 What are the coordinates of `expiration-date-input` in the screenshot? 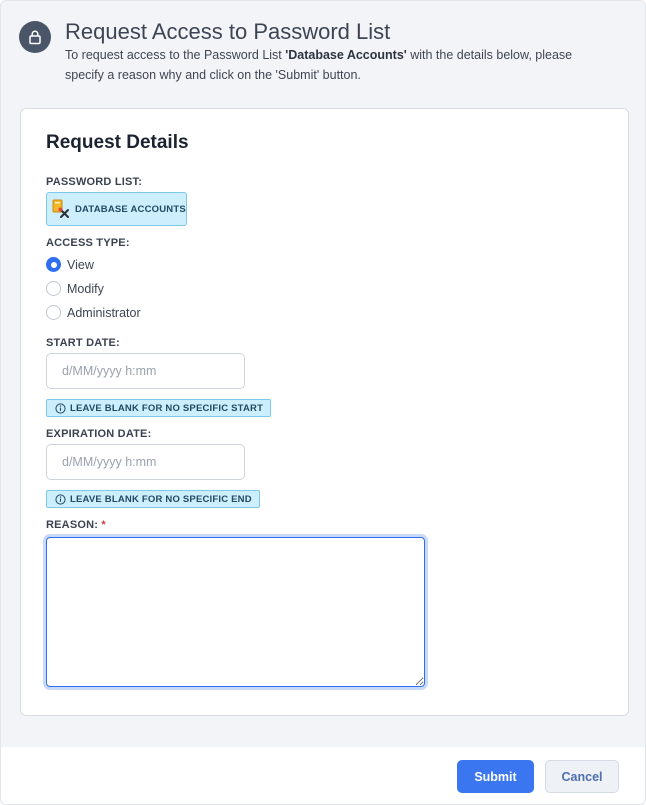 It's located at (145, 462).